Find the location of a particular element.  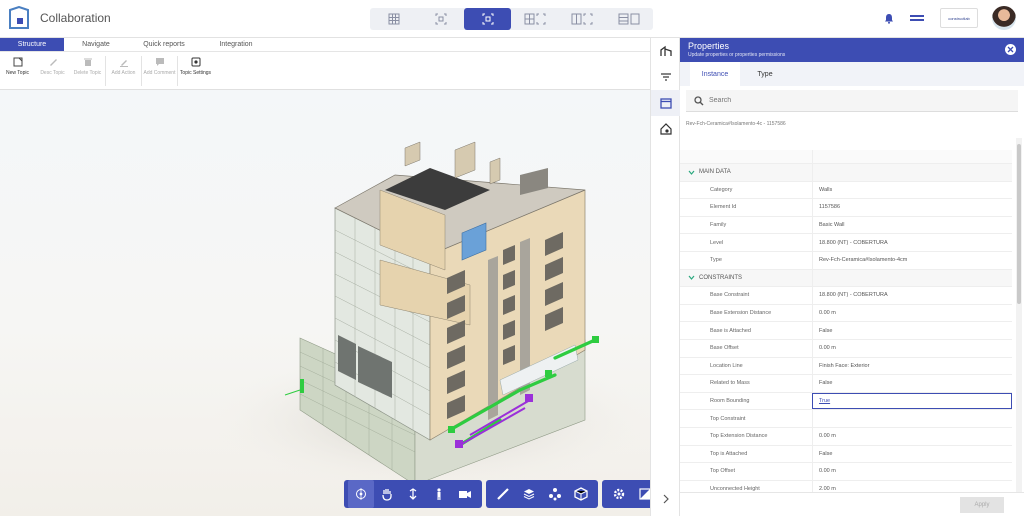

property-value: 1157586 is located at coordinates (912, 207).